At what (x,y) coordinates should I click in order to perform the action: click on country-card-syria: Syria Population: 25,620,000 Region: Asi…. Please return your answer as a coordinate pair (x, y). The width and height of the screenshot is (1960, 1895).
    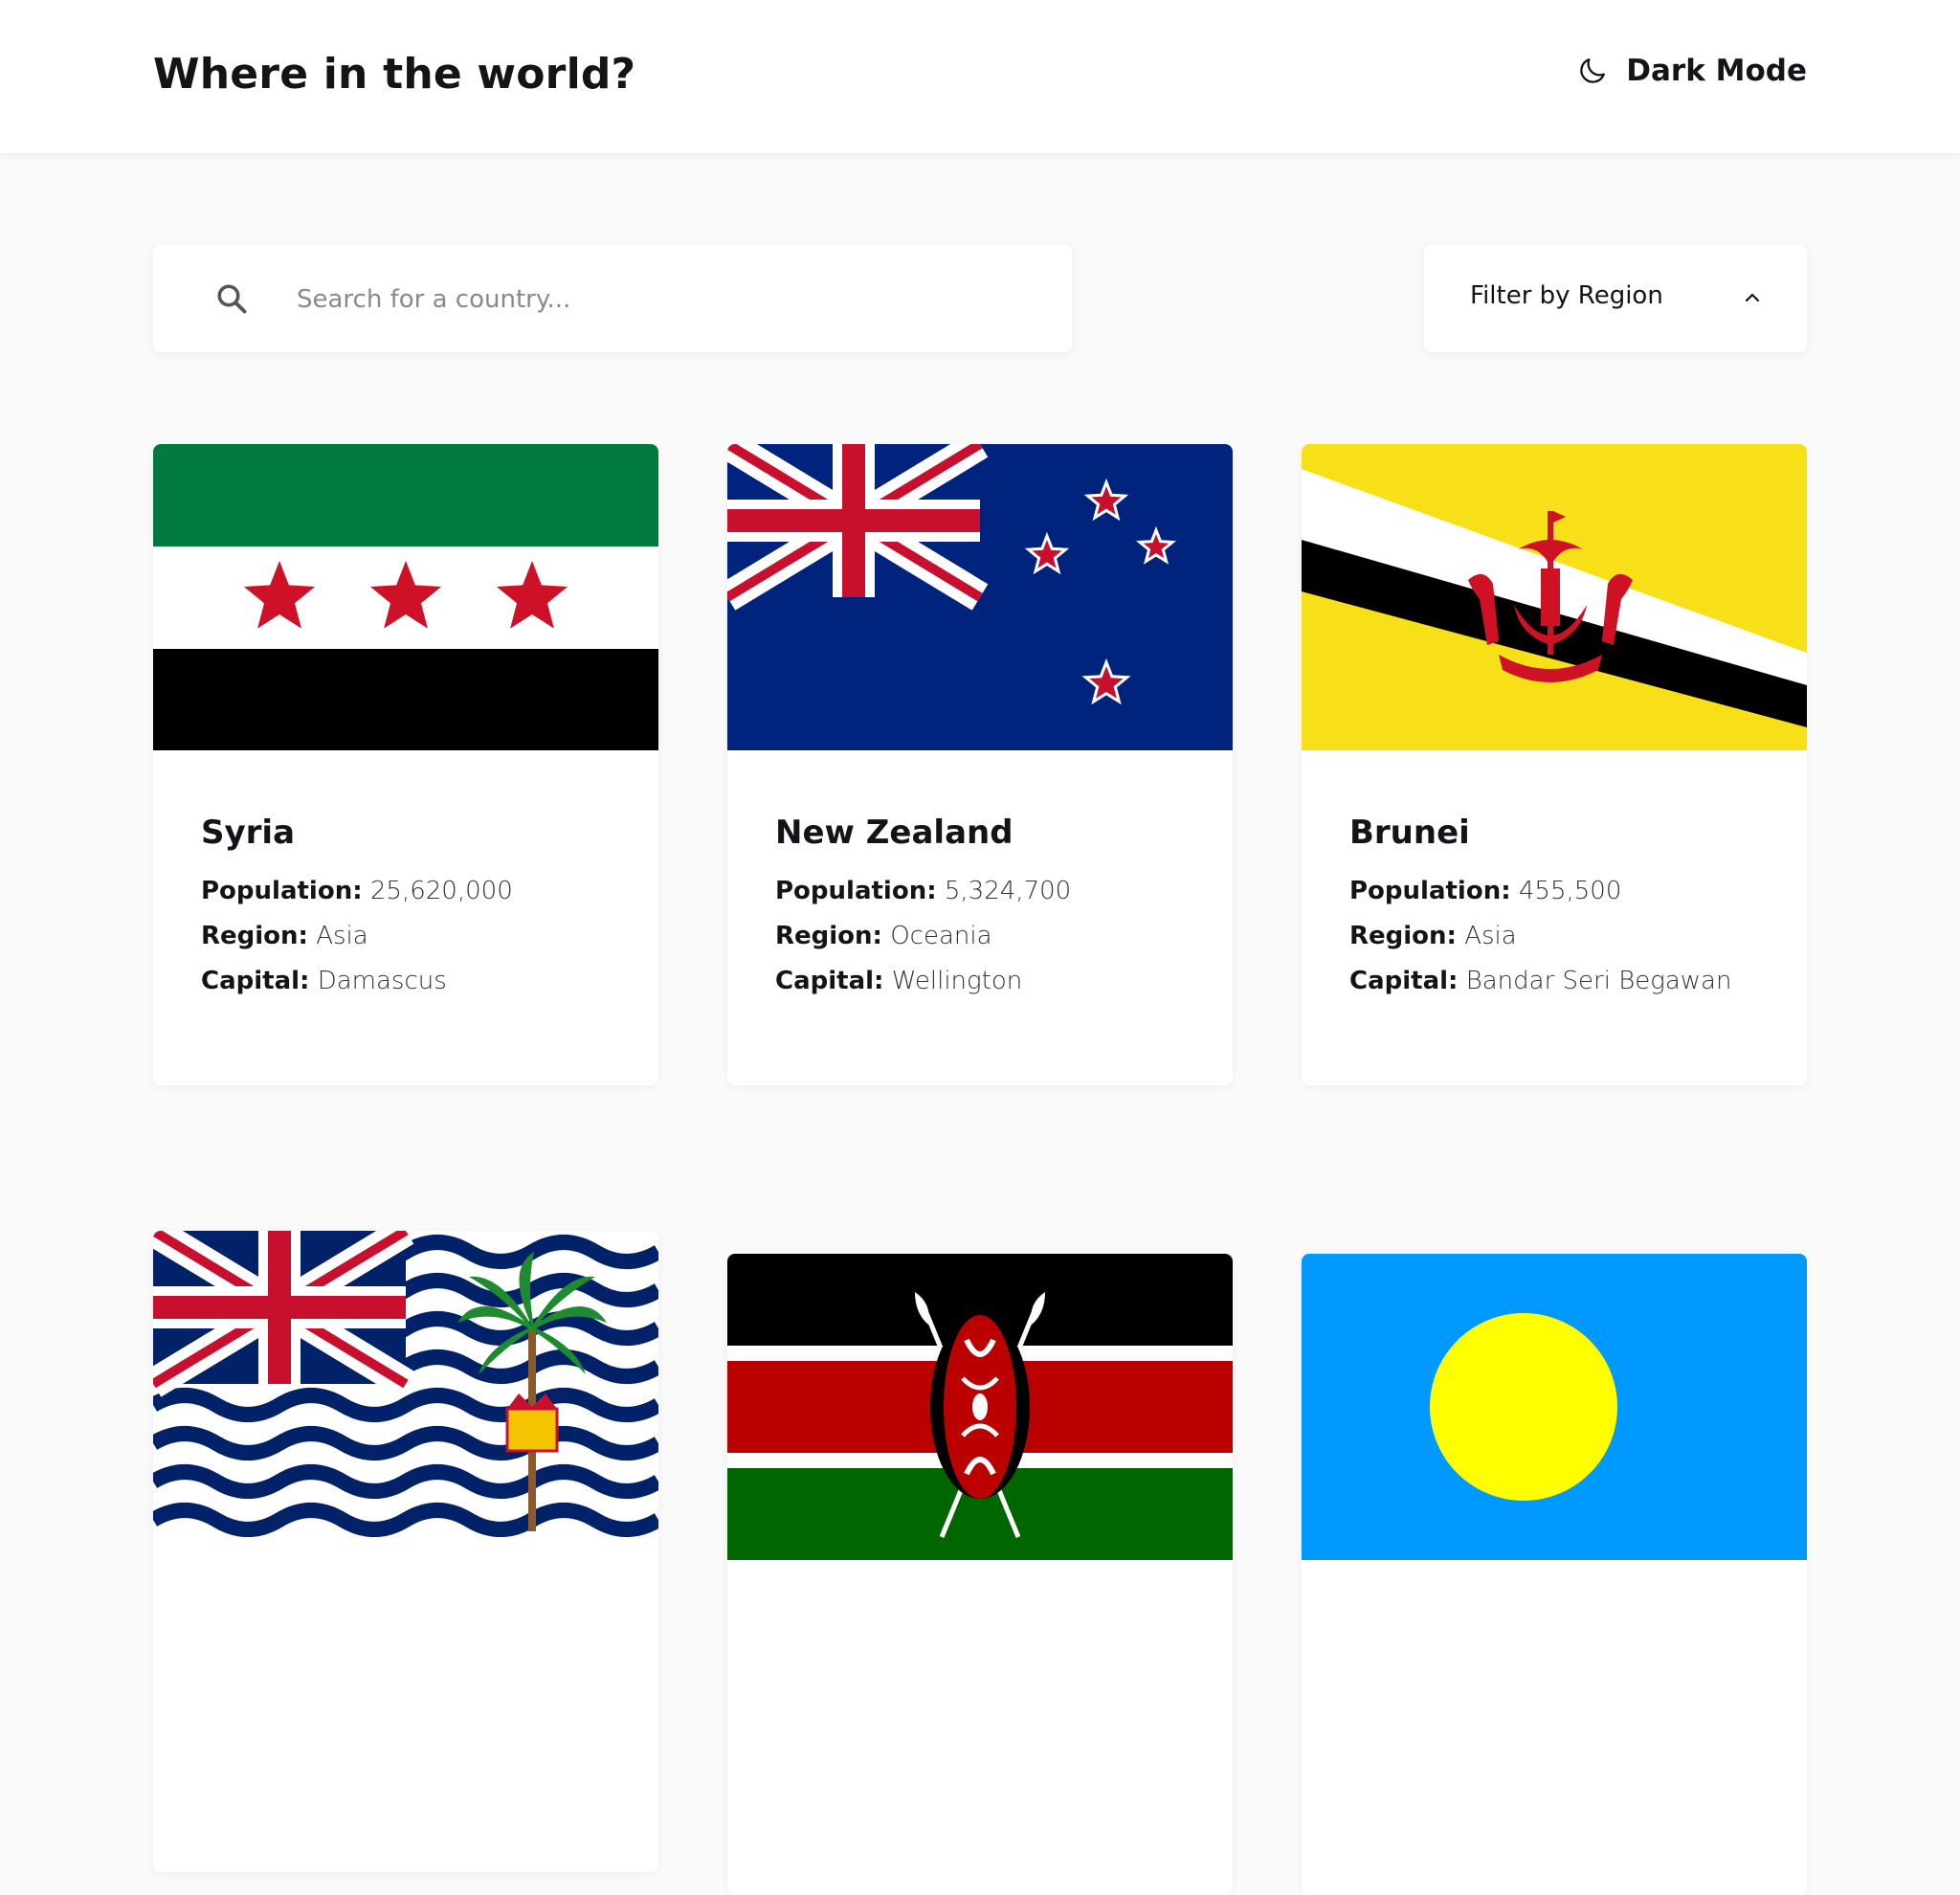
    Looking at the image, I should click on (405, 764).